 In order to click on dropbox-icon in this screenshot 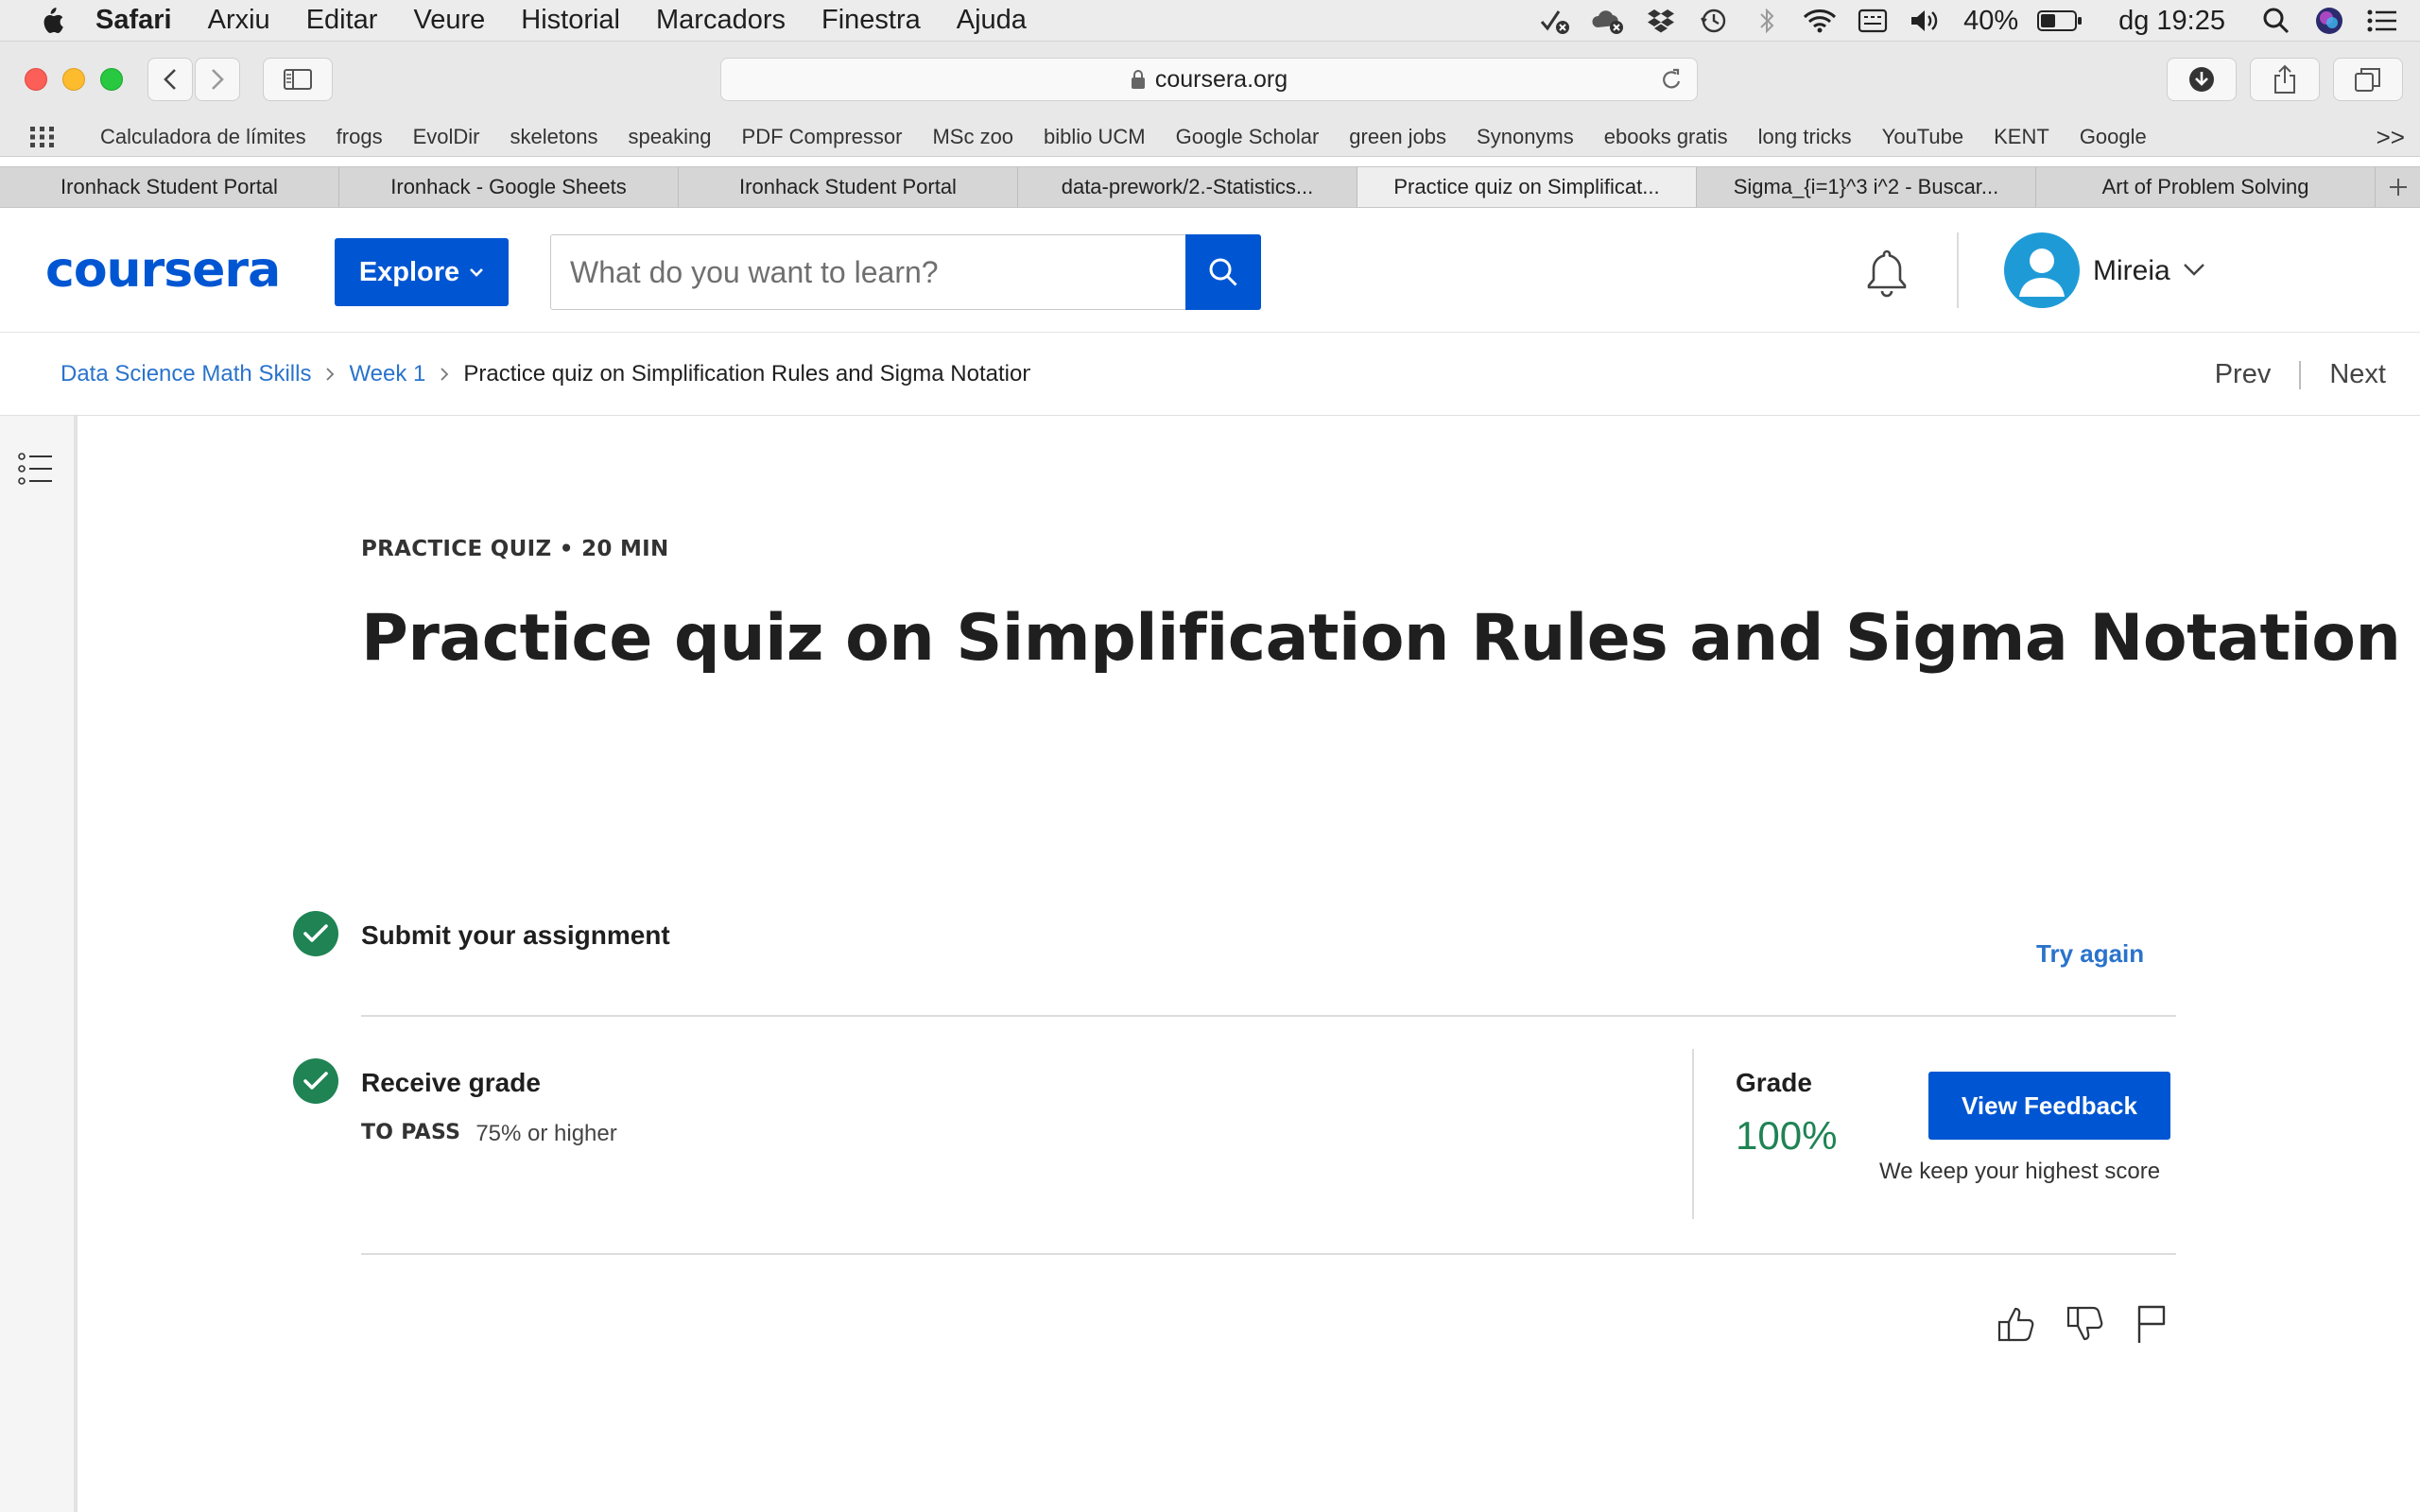, I will do `click(1661, 21)`.